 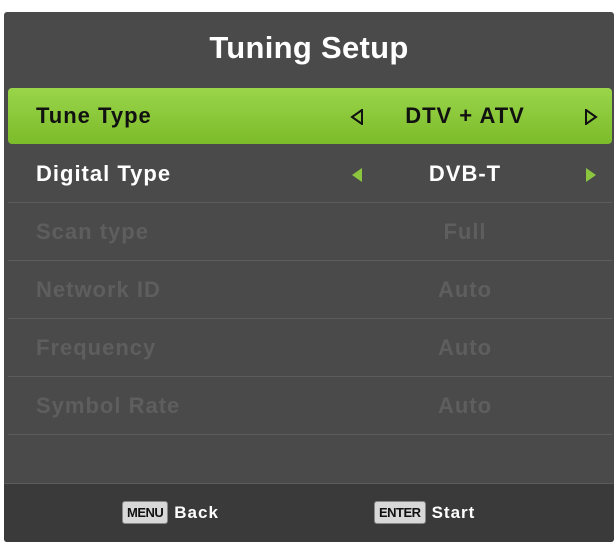 I want to click on tune-type-label: Tune Type, so click(x=94, y=115).